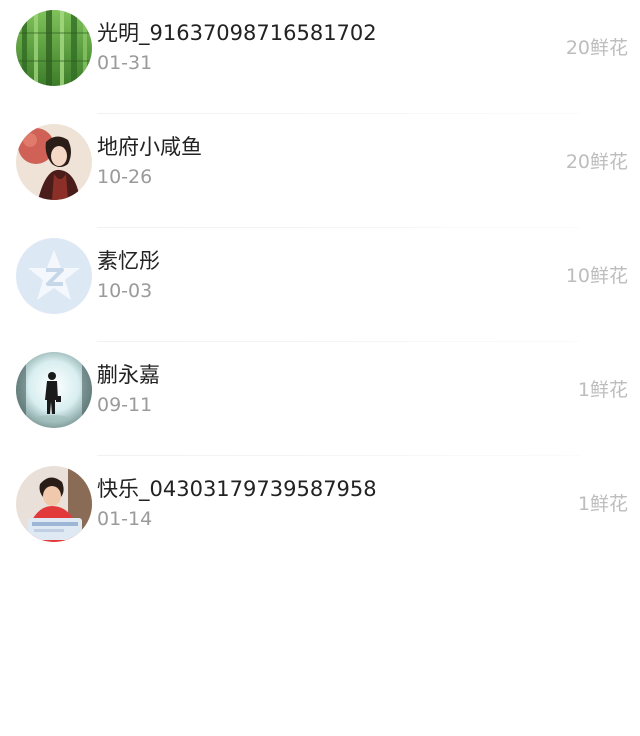 The height and width of the screenshot is (736, 640). Describe the element at coordinates (125, 405) in the screenshot. I see `gift-date: 09-11` at that location.